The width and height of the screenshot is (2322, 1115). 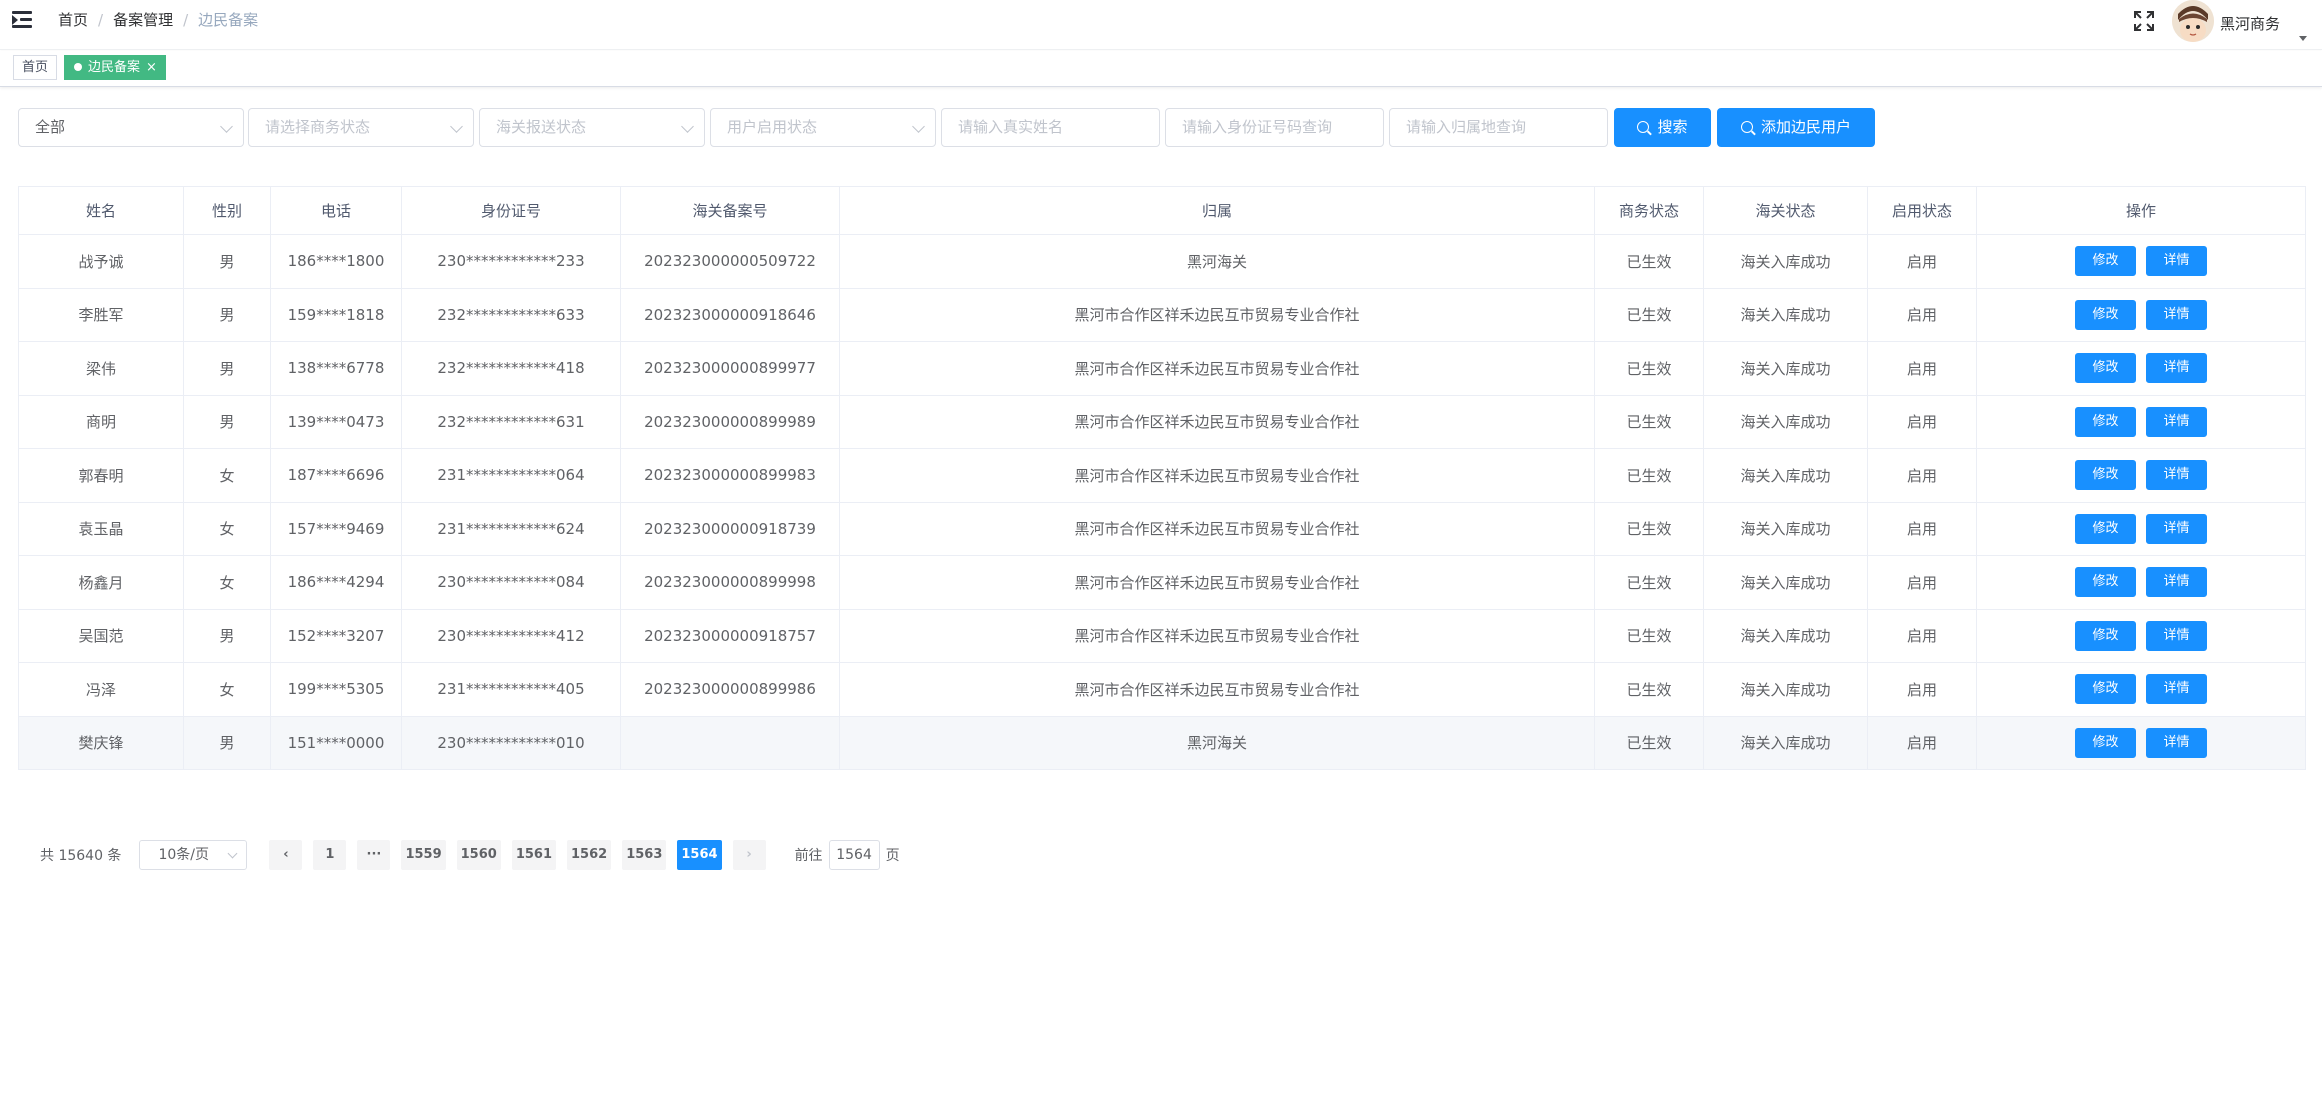 I want to click on tag-home: 首页, so click(x=35, y=67).